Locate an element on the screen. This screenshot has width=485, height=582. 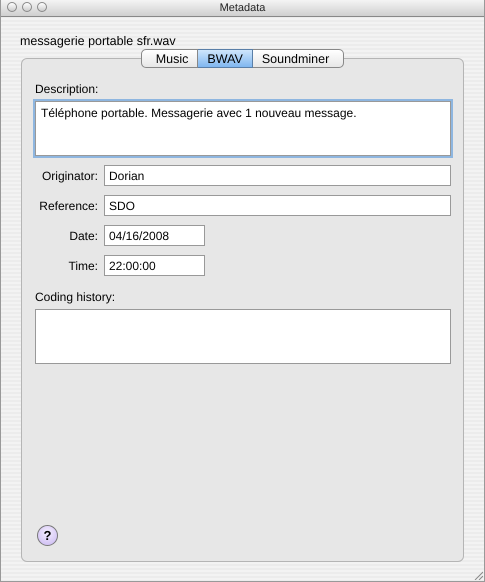
zoom-icon is located at coordinates (42, 7).